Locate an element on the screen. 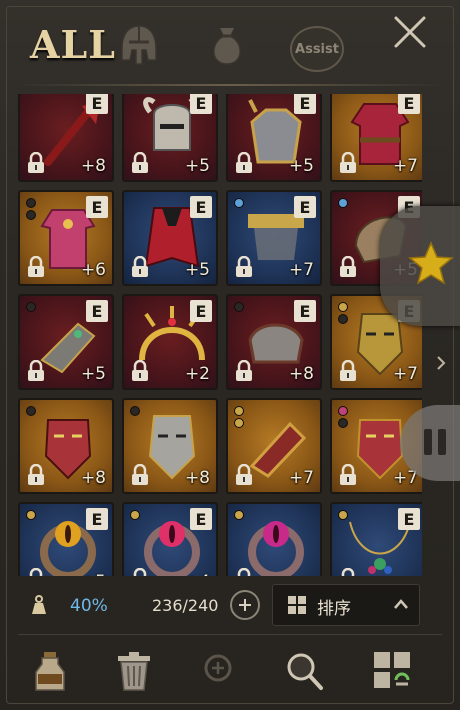 Image resolution: width=460 pixels, height=710 pixels. inventory-info-bar: 40% 236/240 排序 is located at coordinates (220, 606).